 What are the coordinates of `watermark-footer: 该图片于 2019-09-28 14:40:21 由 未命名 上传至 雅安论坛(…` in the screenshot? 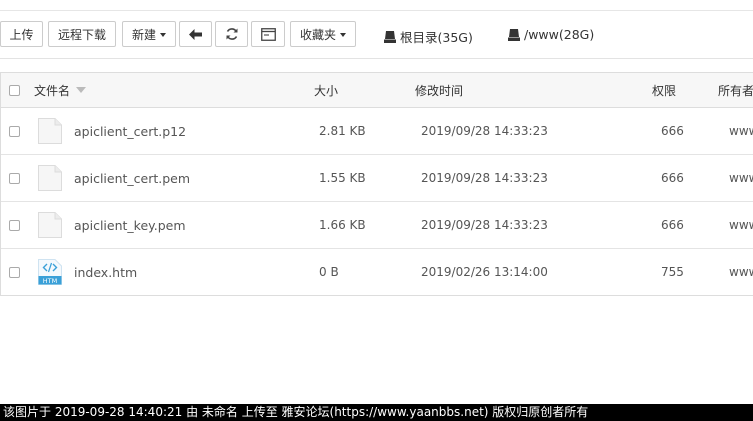 It's located at (376, 412).